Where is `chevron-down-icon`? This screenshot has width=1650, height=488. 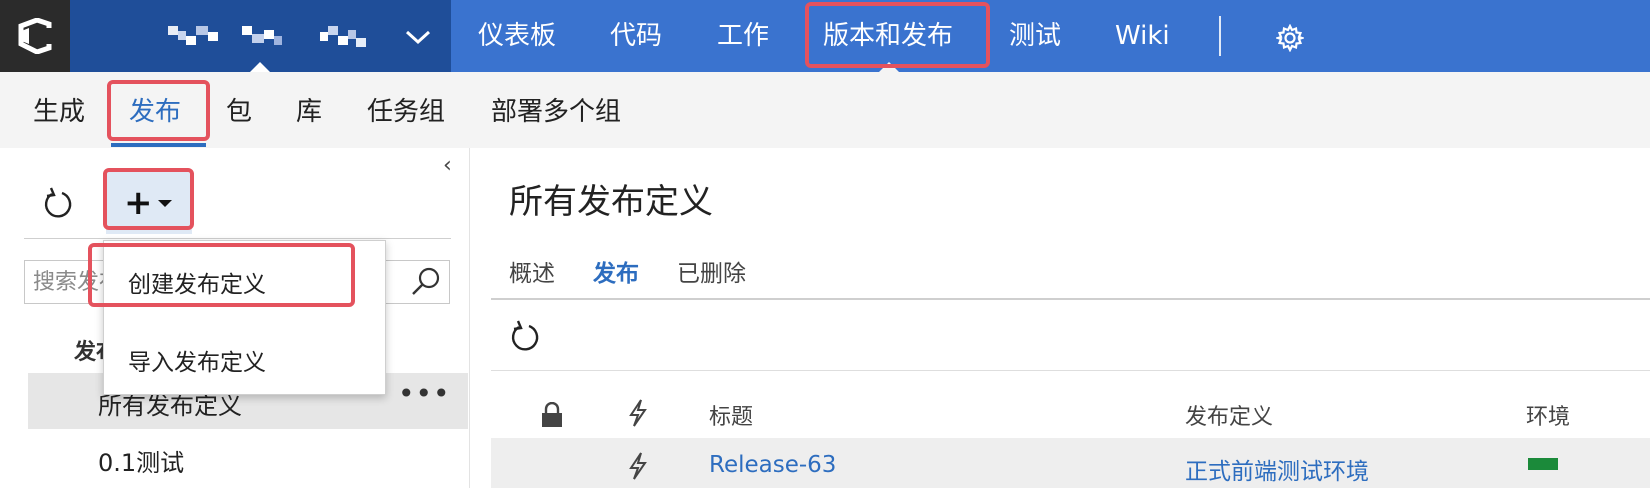
chevron-down-icon is located at coordinates (418, 37).